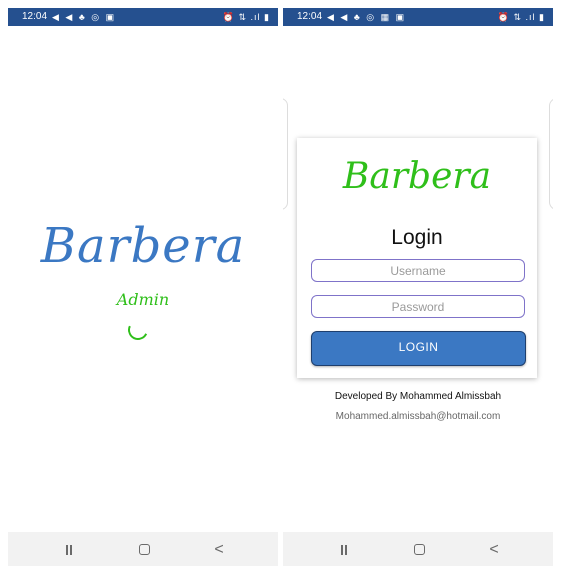  Describe the element at coordinates (418, 306) in the screenshot. I see `password-input` at that location.